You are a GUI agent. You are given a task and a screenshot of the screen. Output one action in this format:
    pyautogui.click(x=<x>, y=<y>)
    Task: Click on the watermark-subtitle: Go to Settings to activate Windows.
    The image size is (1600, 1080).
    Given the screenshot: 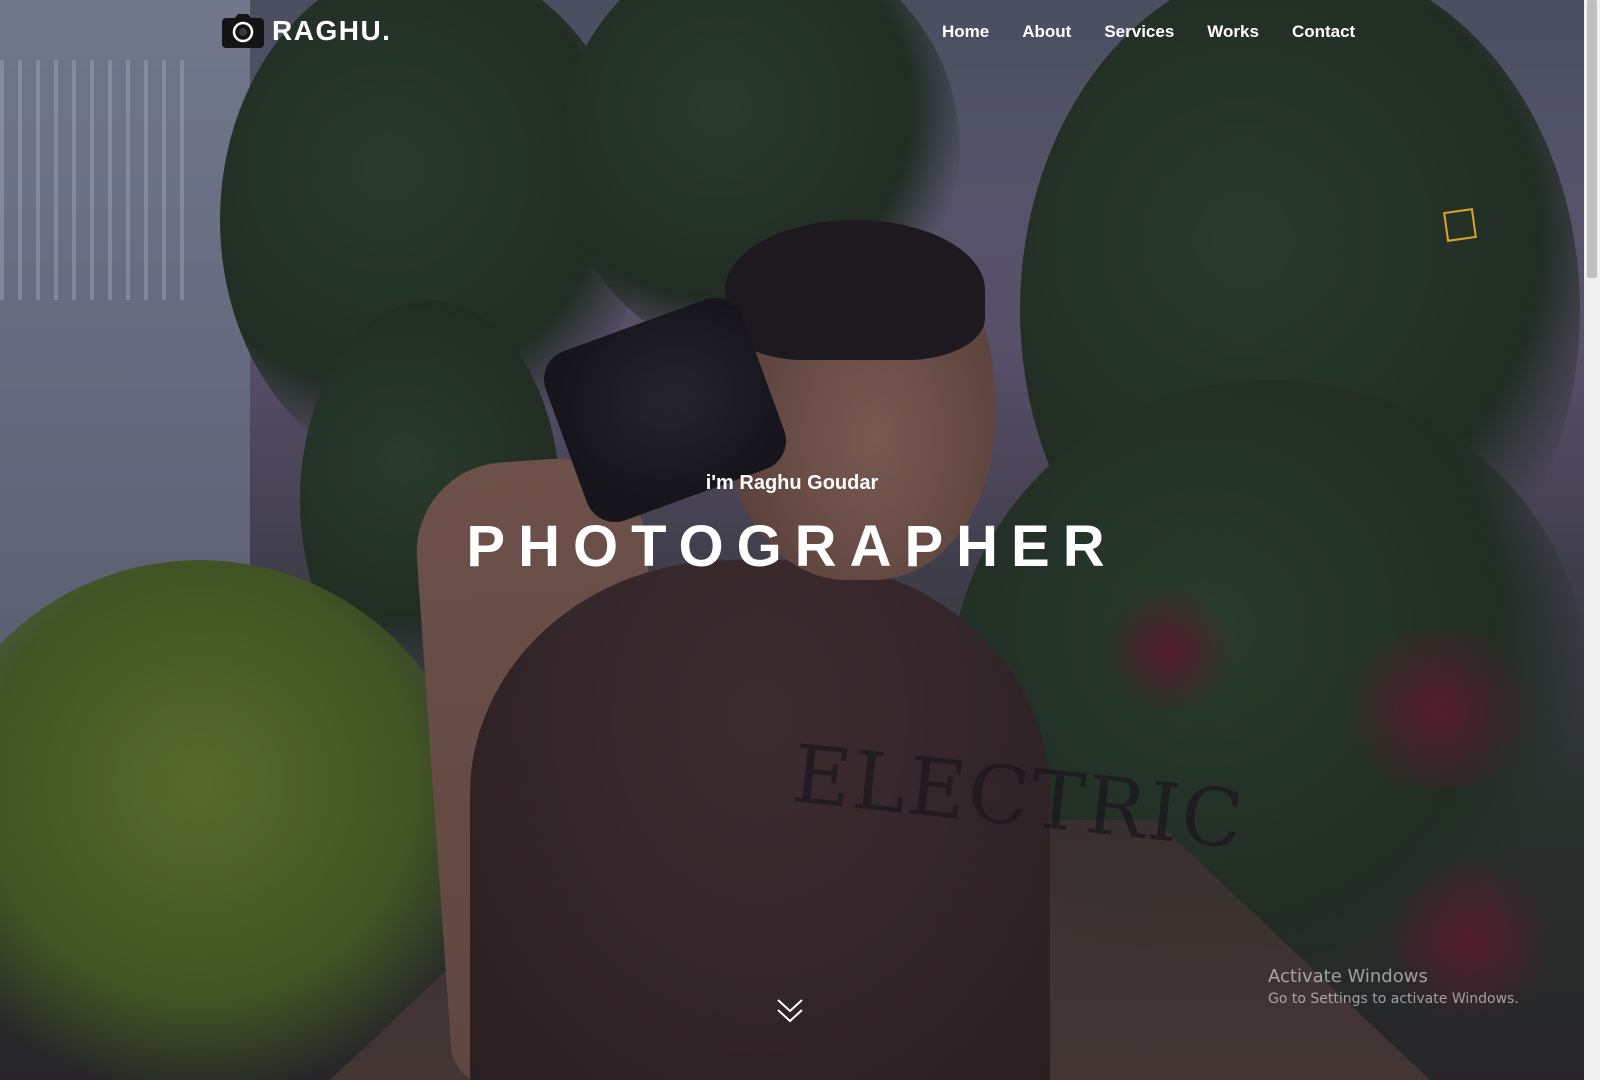 What is the action you would take?
    pyautogui.click(x=1393, y=999)
    